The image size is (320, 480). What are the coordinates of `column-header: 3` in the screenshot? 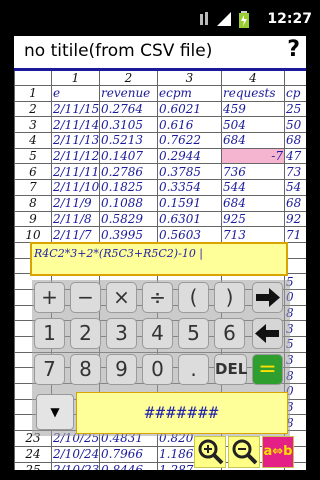 It's located at (189, 77).